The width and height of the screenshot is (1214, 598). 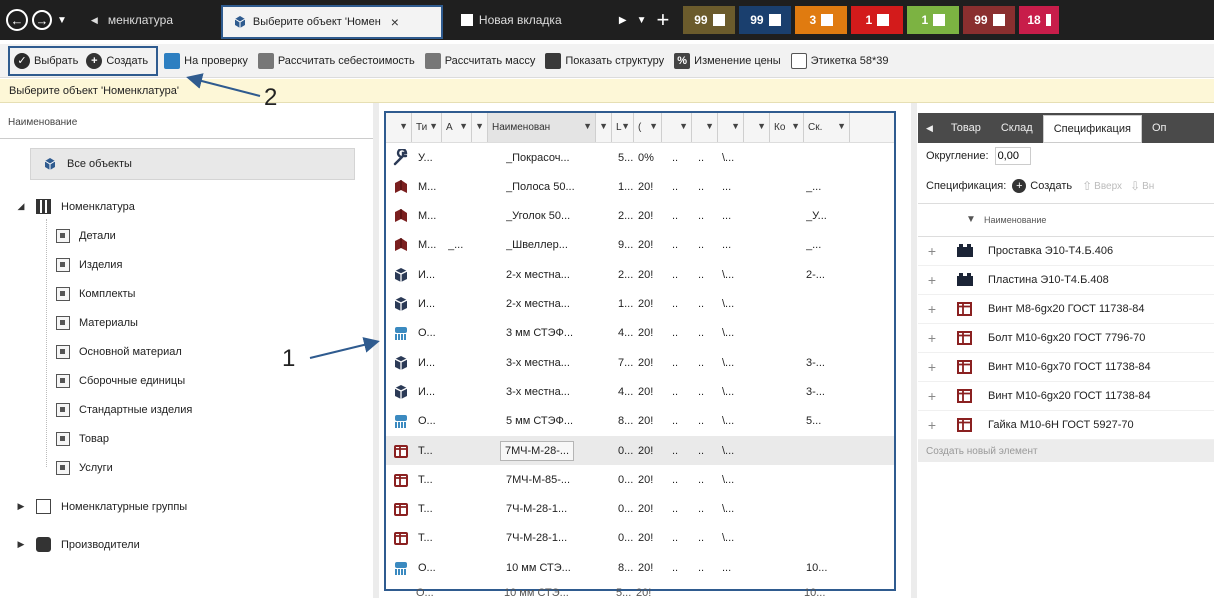 I want to click on new-element-row: Создать новый элемент, so click(x=1066, y=451).